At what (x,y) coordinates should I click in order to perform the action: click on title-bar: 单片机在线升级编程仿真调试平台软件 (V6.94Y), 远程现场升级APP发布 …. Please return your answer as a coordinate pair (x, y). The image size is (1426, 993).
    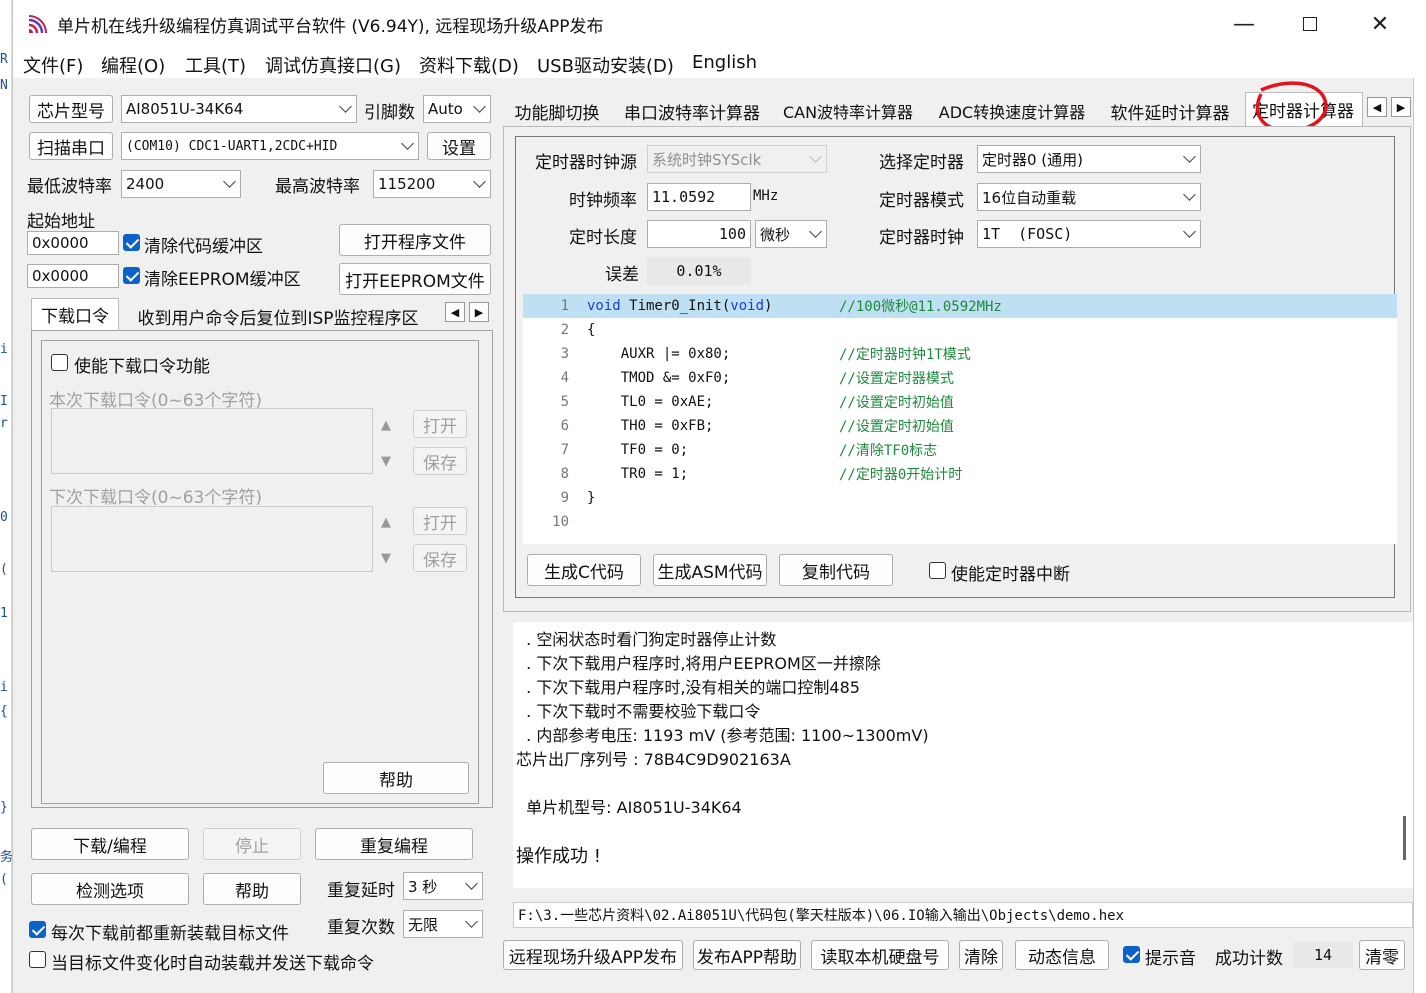
    Looking at the image, I should click on (714, 24).